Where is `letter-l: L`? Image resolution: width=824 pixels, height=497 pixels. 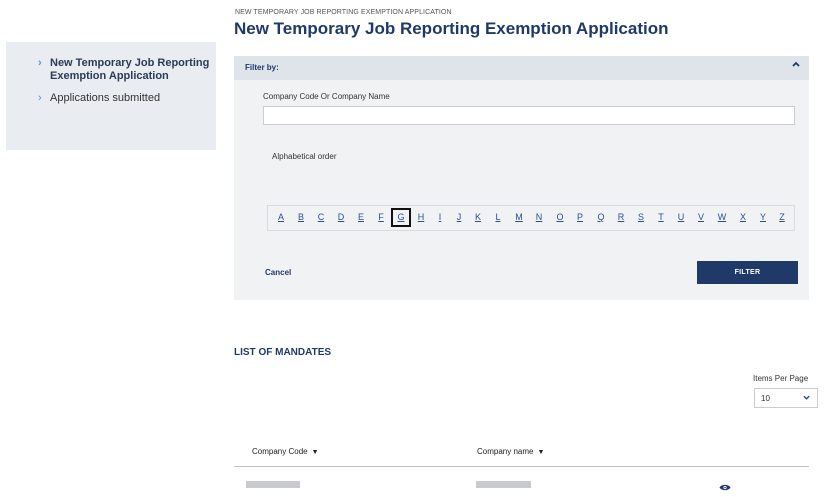
letter-l: L is located at coordinates (498, 217).